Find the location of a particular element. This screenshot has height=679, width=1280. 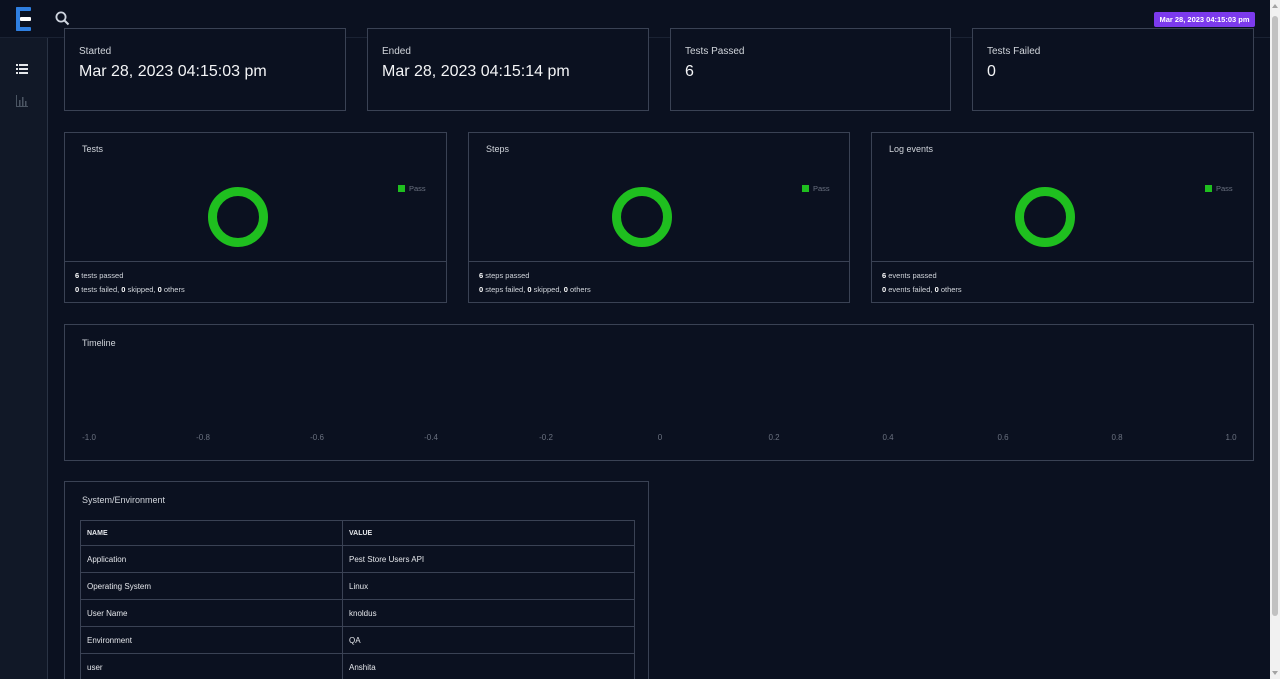

axis-tick-label: 0.8 is located at coordinates (1117, 437).